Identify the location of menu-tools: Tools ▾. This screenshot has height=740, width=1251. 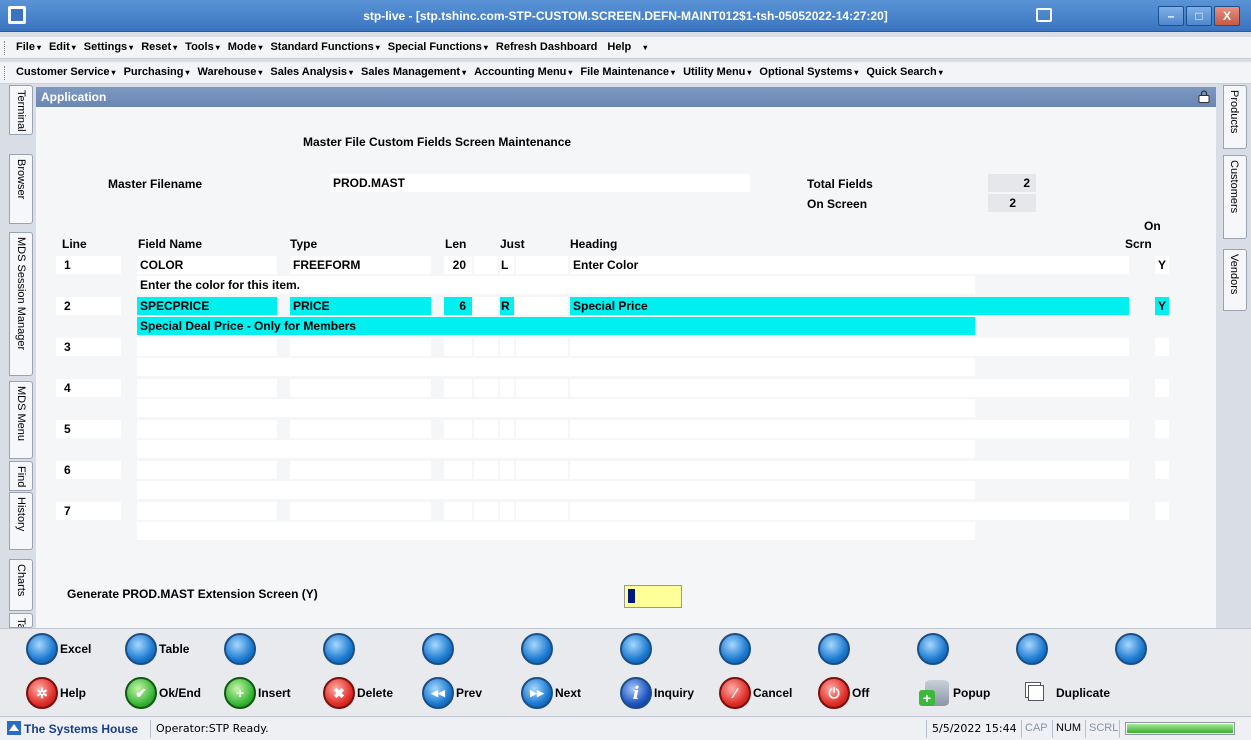
(202, 47).